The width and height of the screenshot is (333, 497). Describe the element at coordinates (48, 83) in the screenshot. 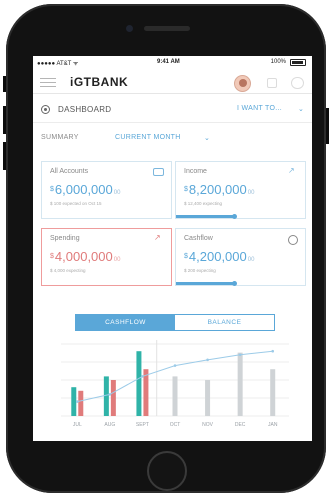

I see `menu-icon` at that location.